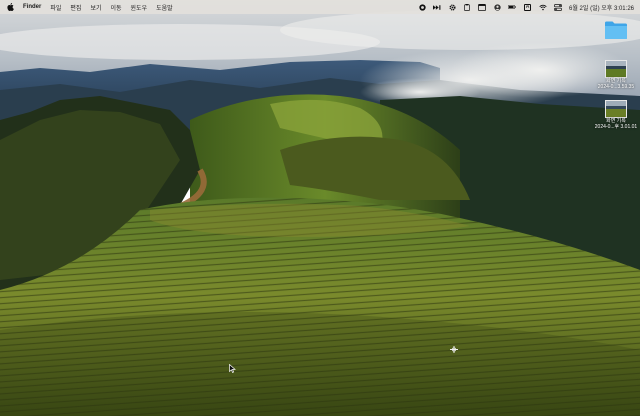 This screenshot has height=416, width=640. I want to click on desktop-file-screen-recording-2: 화면 기록 2024-0...후 3.01.01, so click(615, 115).